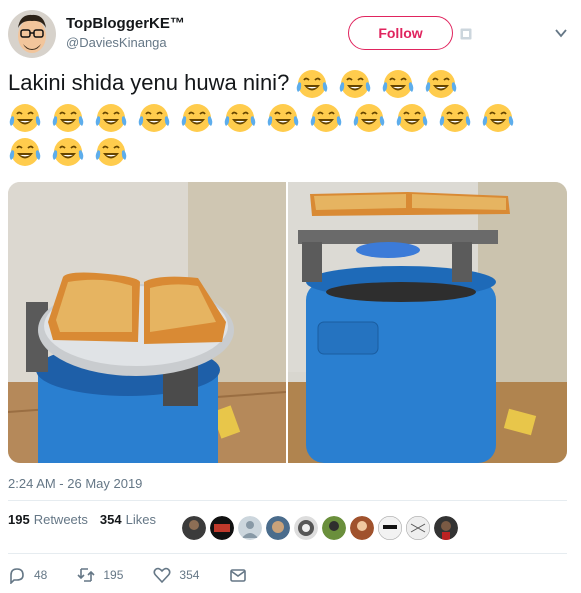 This screenshot has height=593, width=581. What do you see at coordinates (110, 519) in the screenshot?
I see `likes-count: 354` at bounding box center [110, 519].